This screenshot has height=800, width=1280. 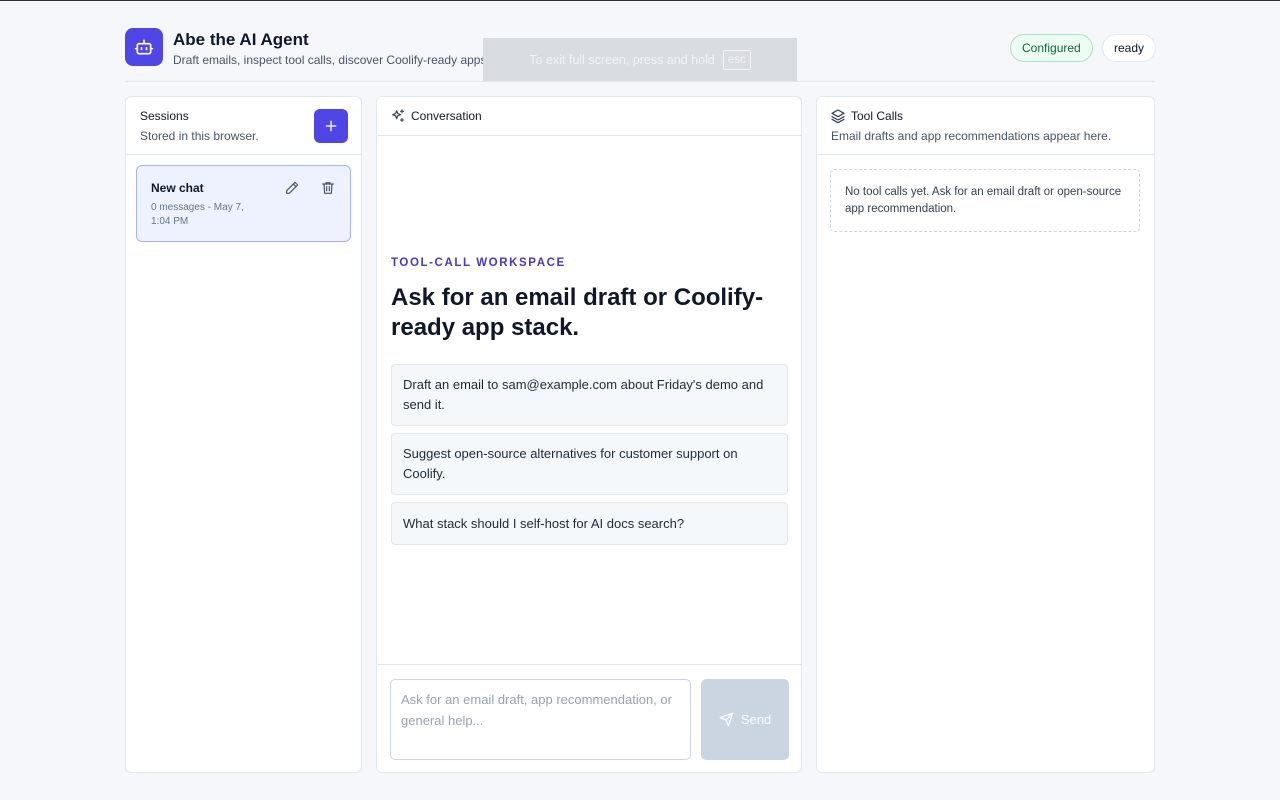 What do you see at coordinates (726, 719) in the screenshot?
I see `send-icon` at bounding box center [726, 719].